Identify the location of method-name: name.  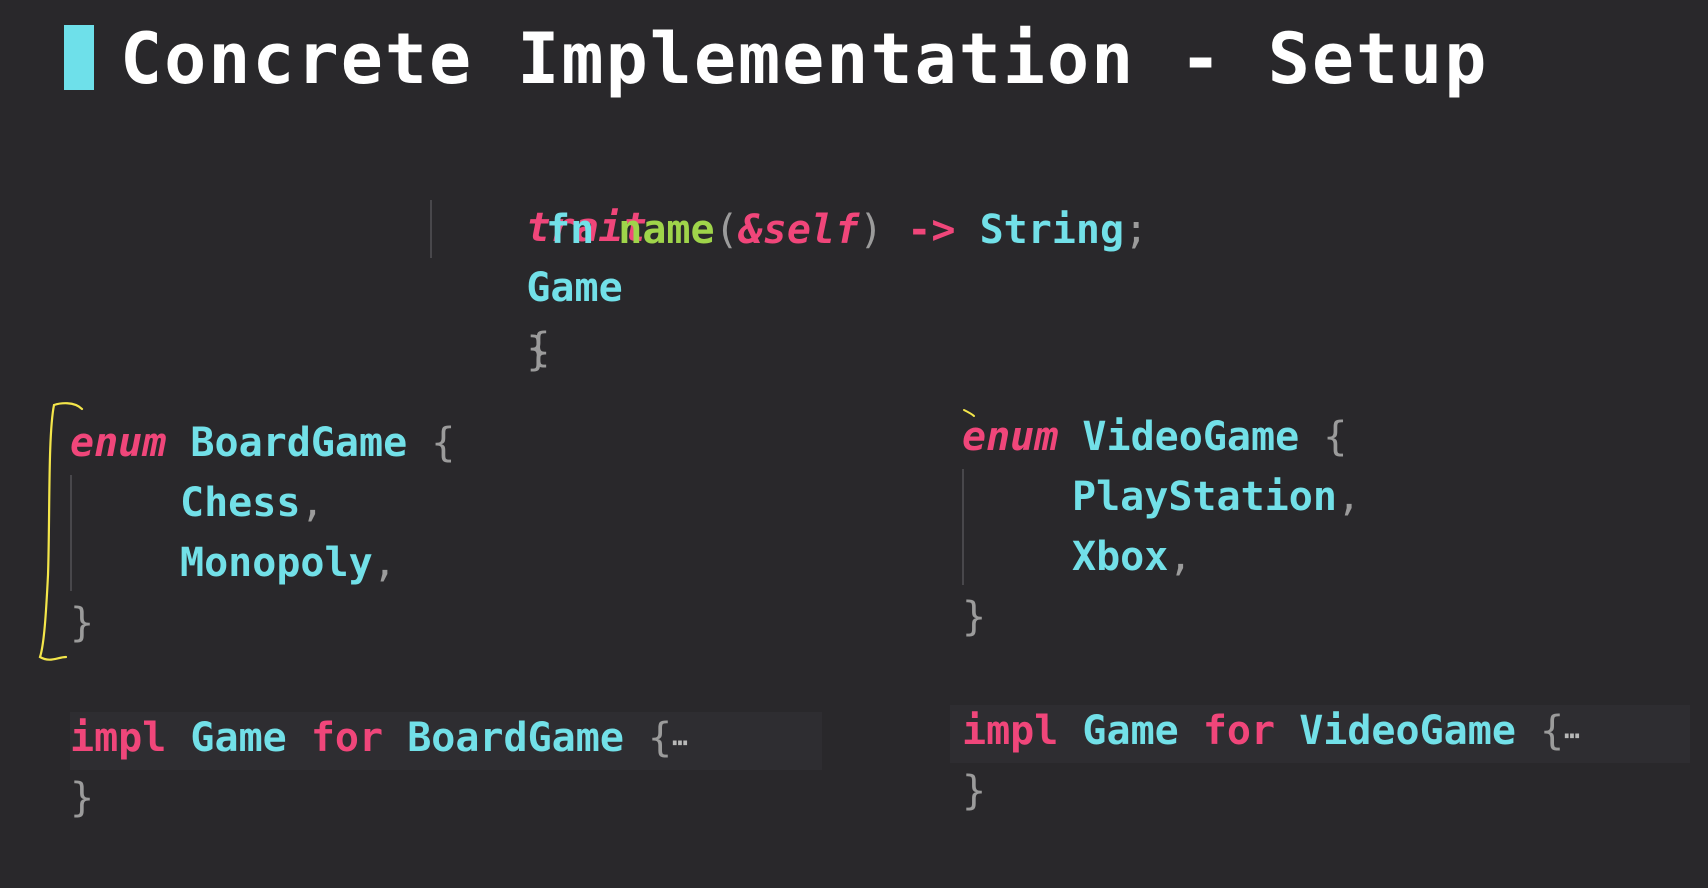
(666, 230).